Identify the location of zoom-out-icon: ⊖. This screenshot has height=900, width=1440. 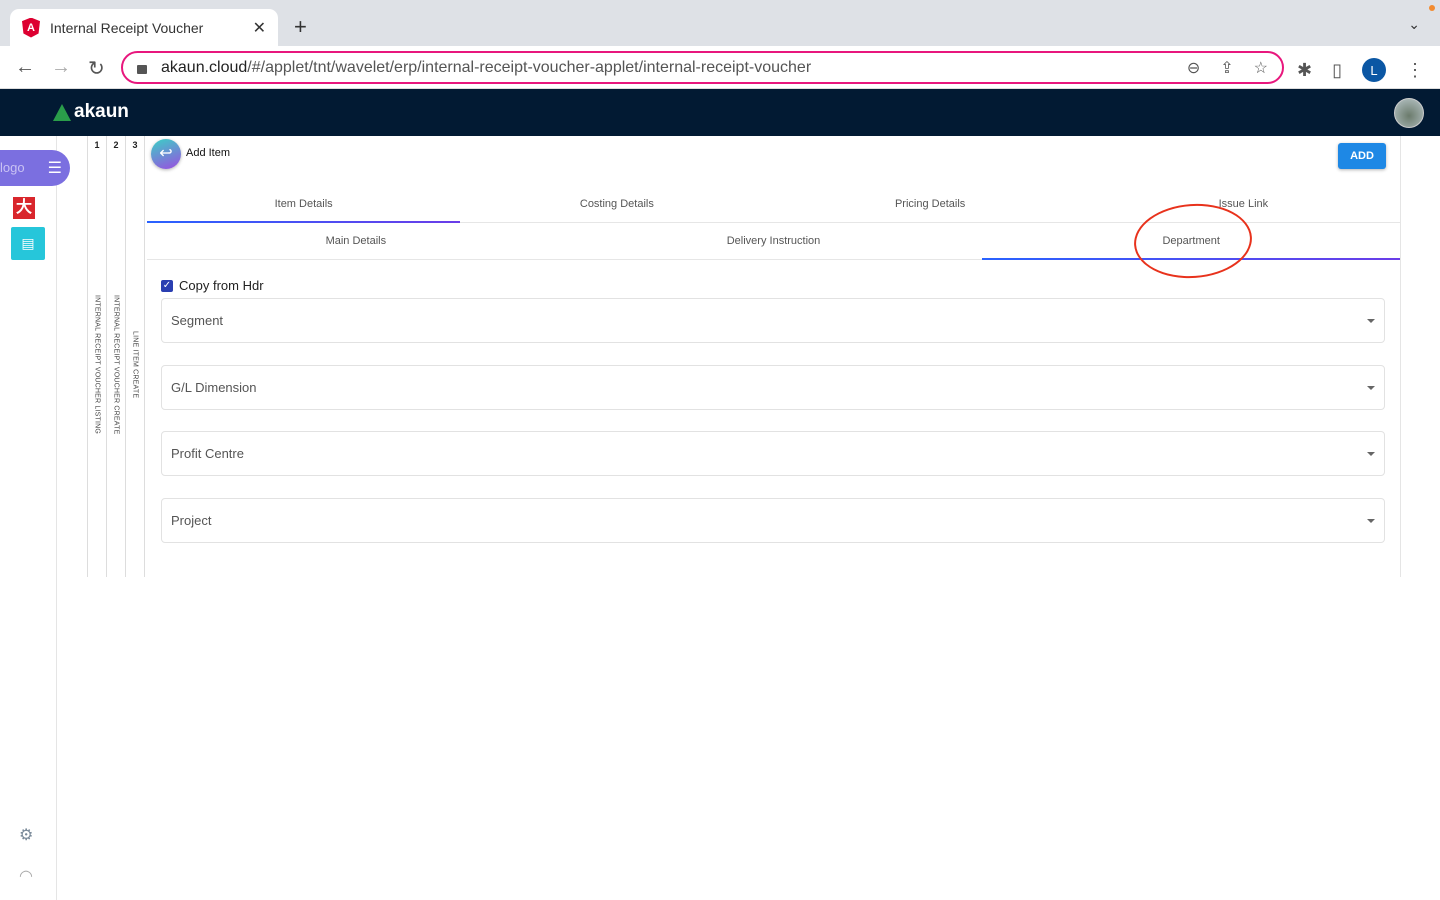
(1193, 68).